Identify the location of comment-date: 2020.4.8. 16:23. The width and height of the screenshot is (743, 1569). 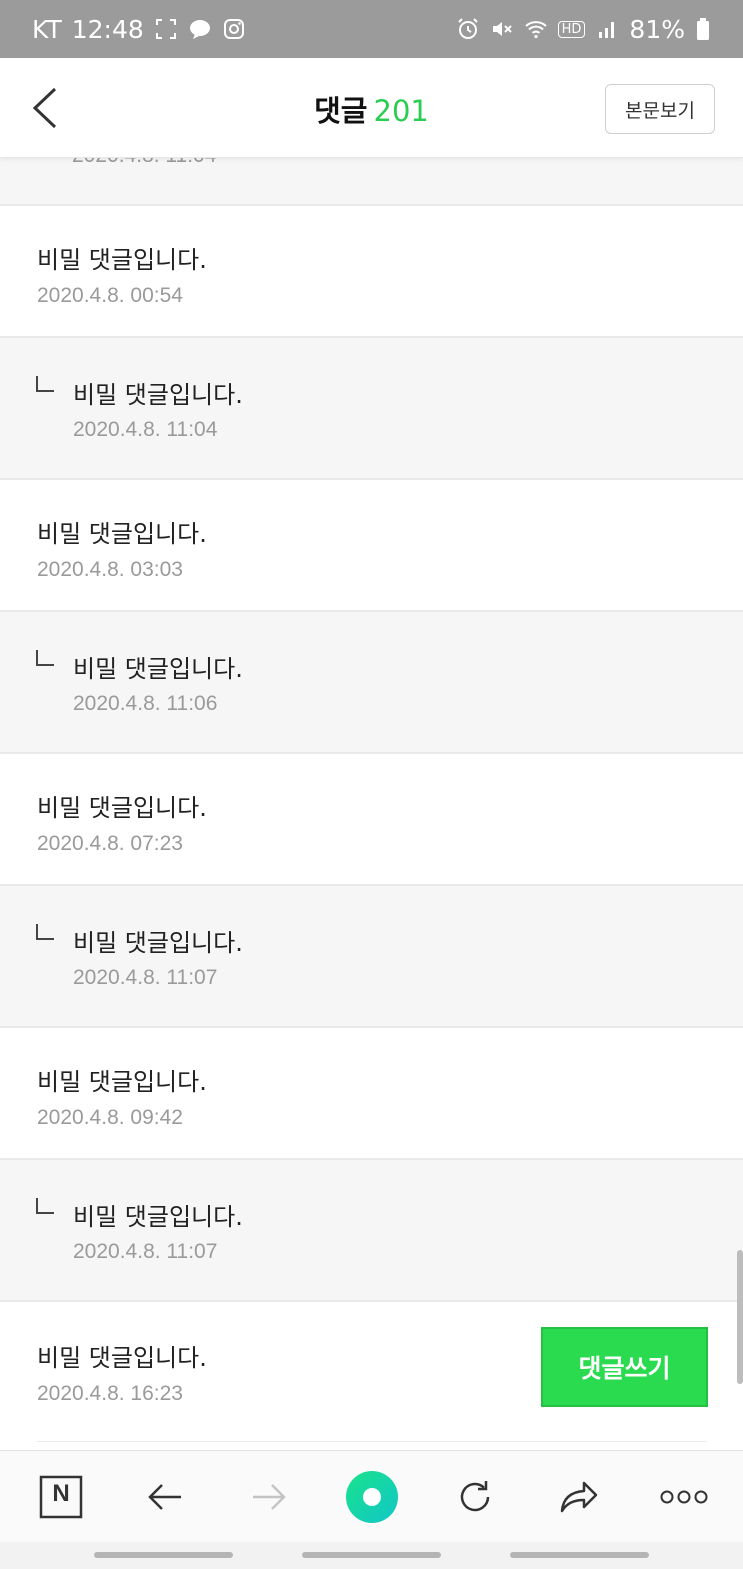
(110, 1393).